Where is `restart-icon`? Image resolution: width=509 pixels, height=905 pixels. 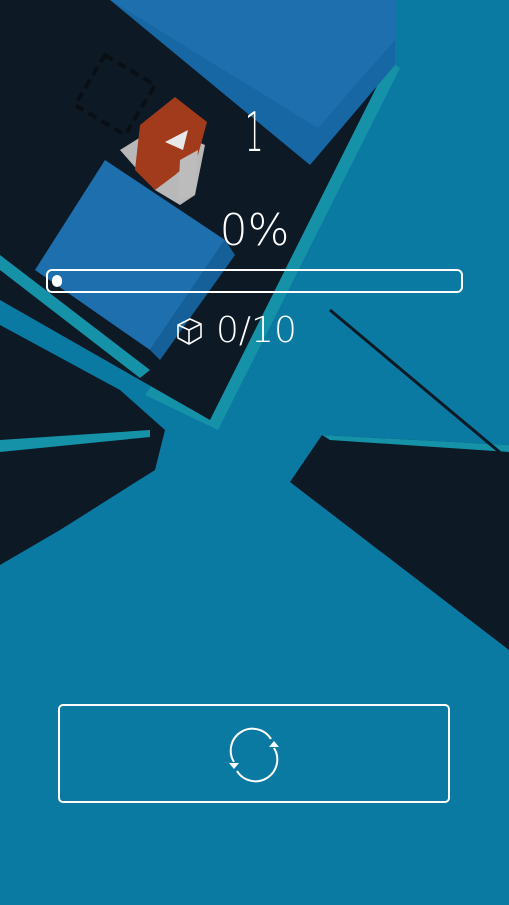 restart-icon is located at coordinates (254, 755).